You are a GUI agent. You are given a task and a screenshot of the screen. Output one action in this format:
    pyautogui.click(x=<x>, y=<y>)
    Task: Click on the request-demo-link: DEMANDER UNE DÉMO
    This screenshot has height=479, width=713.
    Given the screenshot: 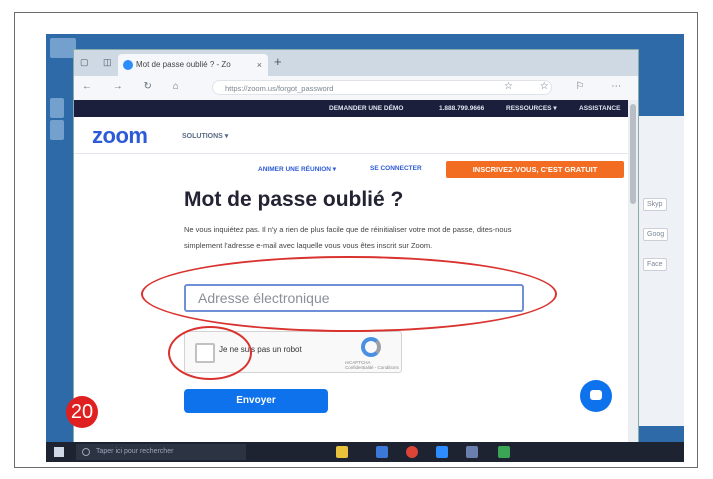 What is the action you would take?
    pyautogui.click(x=366, y=108)
    